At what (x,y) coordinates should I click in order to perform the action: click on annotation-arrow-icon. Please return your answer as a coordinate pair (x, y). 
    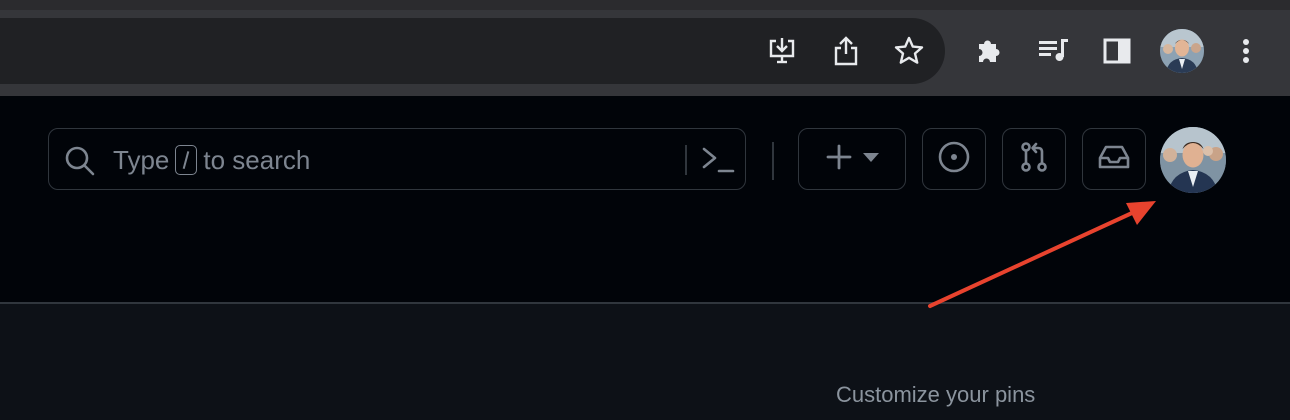
    Looking at the image, I should click on (1042, 254).